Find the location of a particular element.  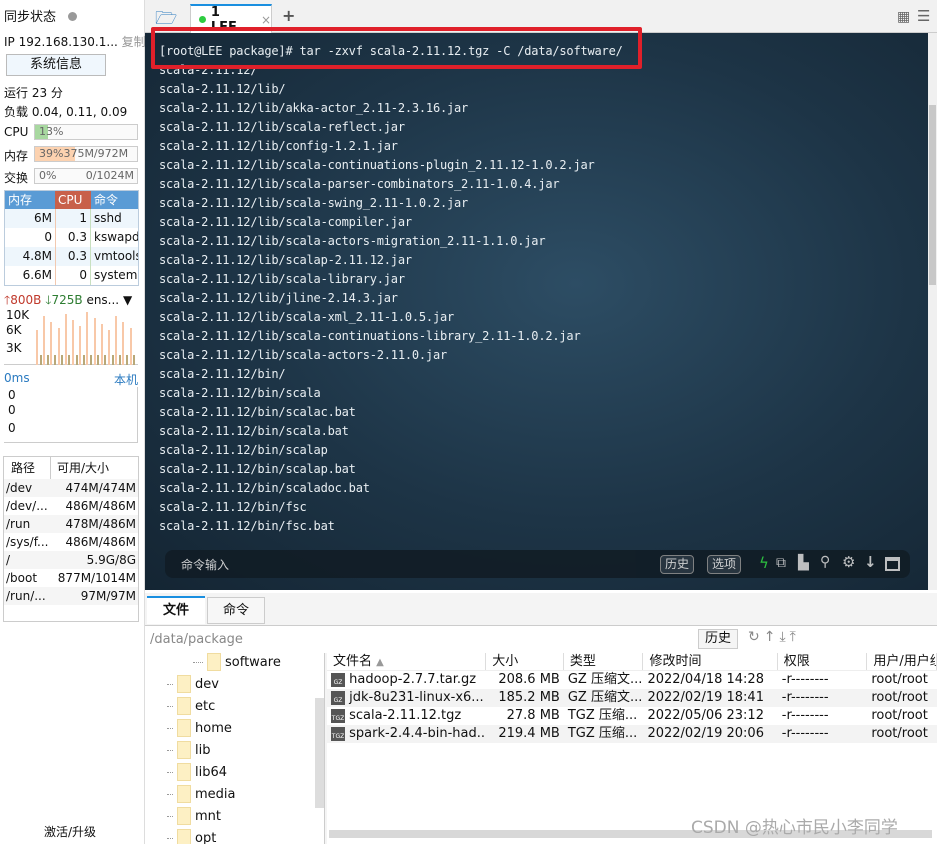

system-info-button: 系统信息 is located at coordinates (56, 65).